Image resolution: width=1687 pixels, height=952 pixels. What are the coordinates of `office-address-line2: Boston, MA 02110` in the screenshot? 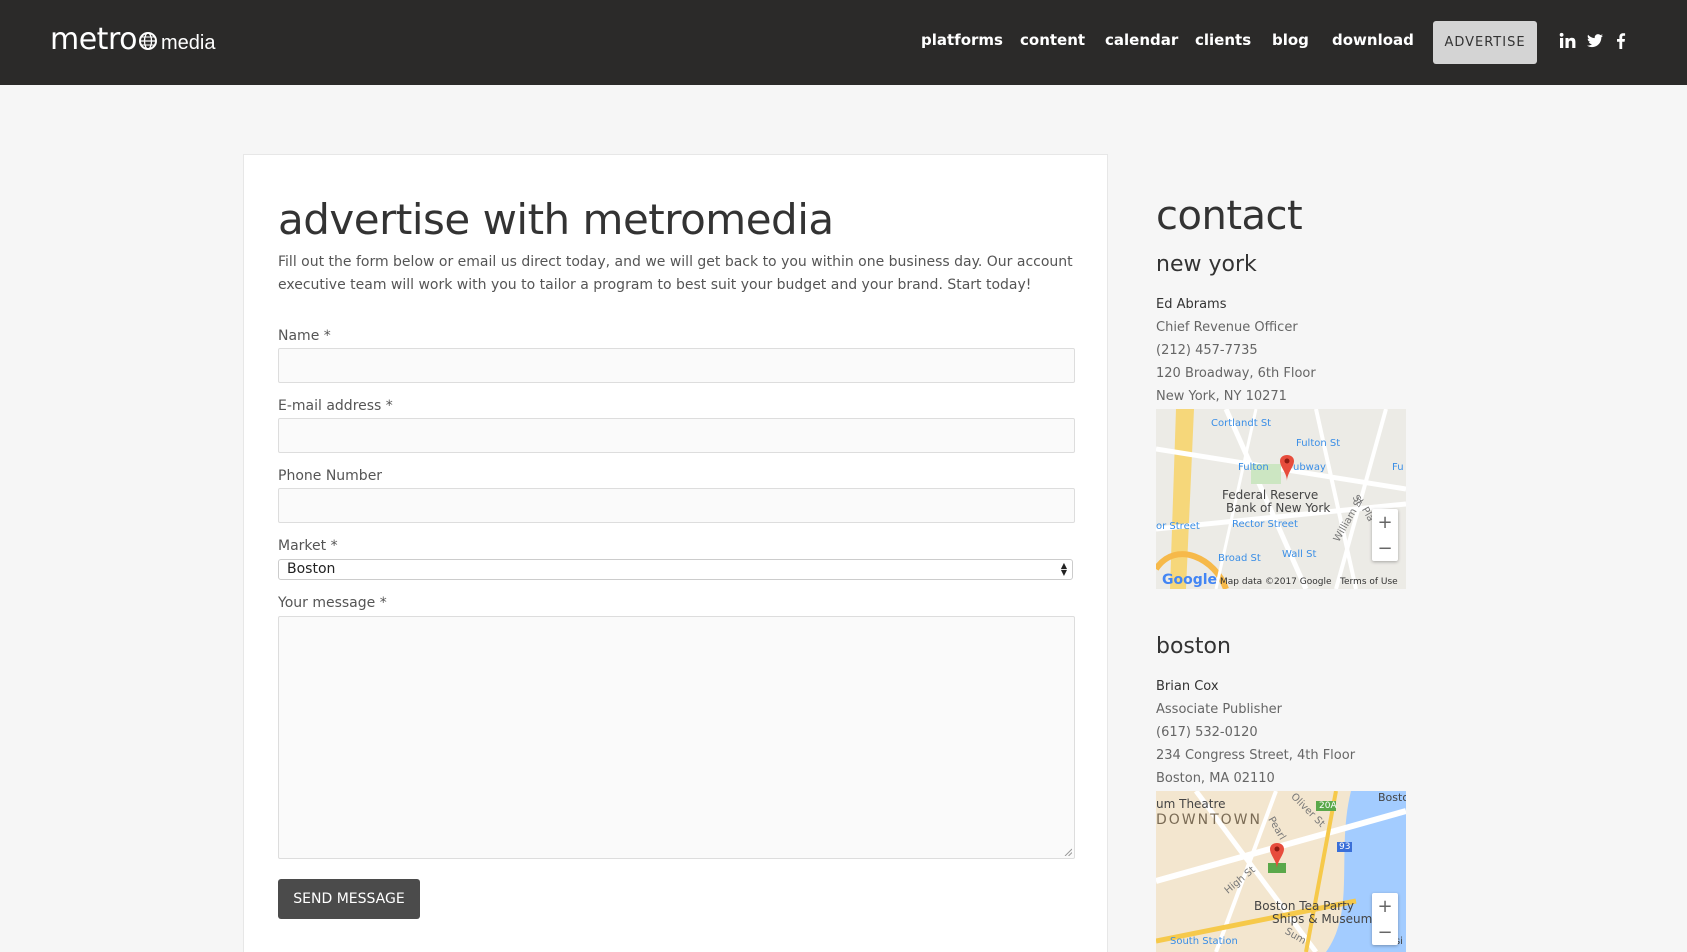 It's located at (1215, 778).